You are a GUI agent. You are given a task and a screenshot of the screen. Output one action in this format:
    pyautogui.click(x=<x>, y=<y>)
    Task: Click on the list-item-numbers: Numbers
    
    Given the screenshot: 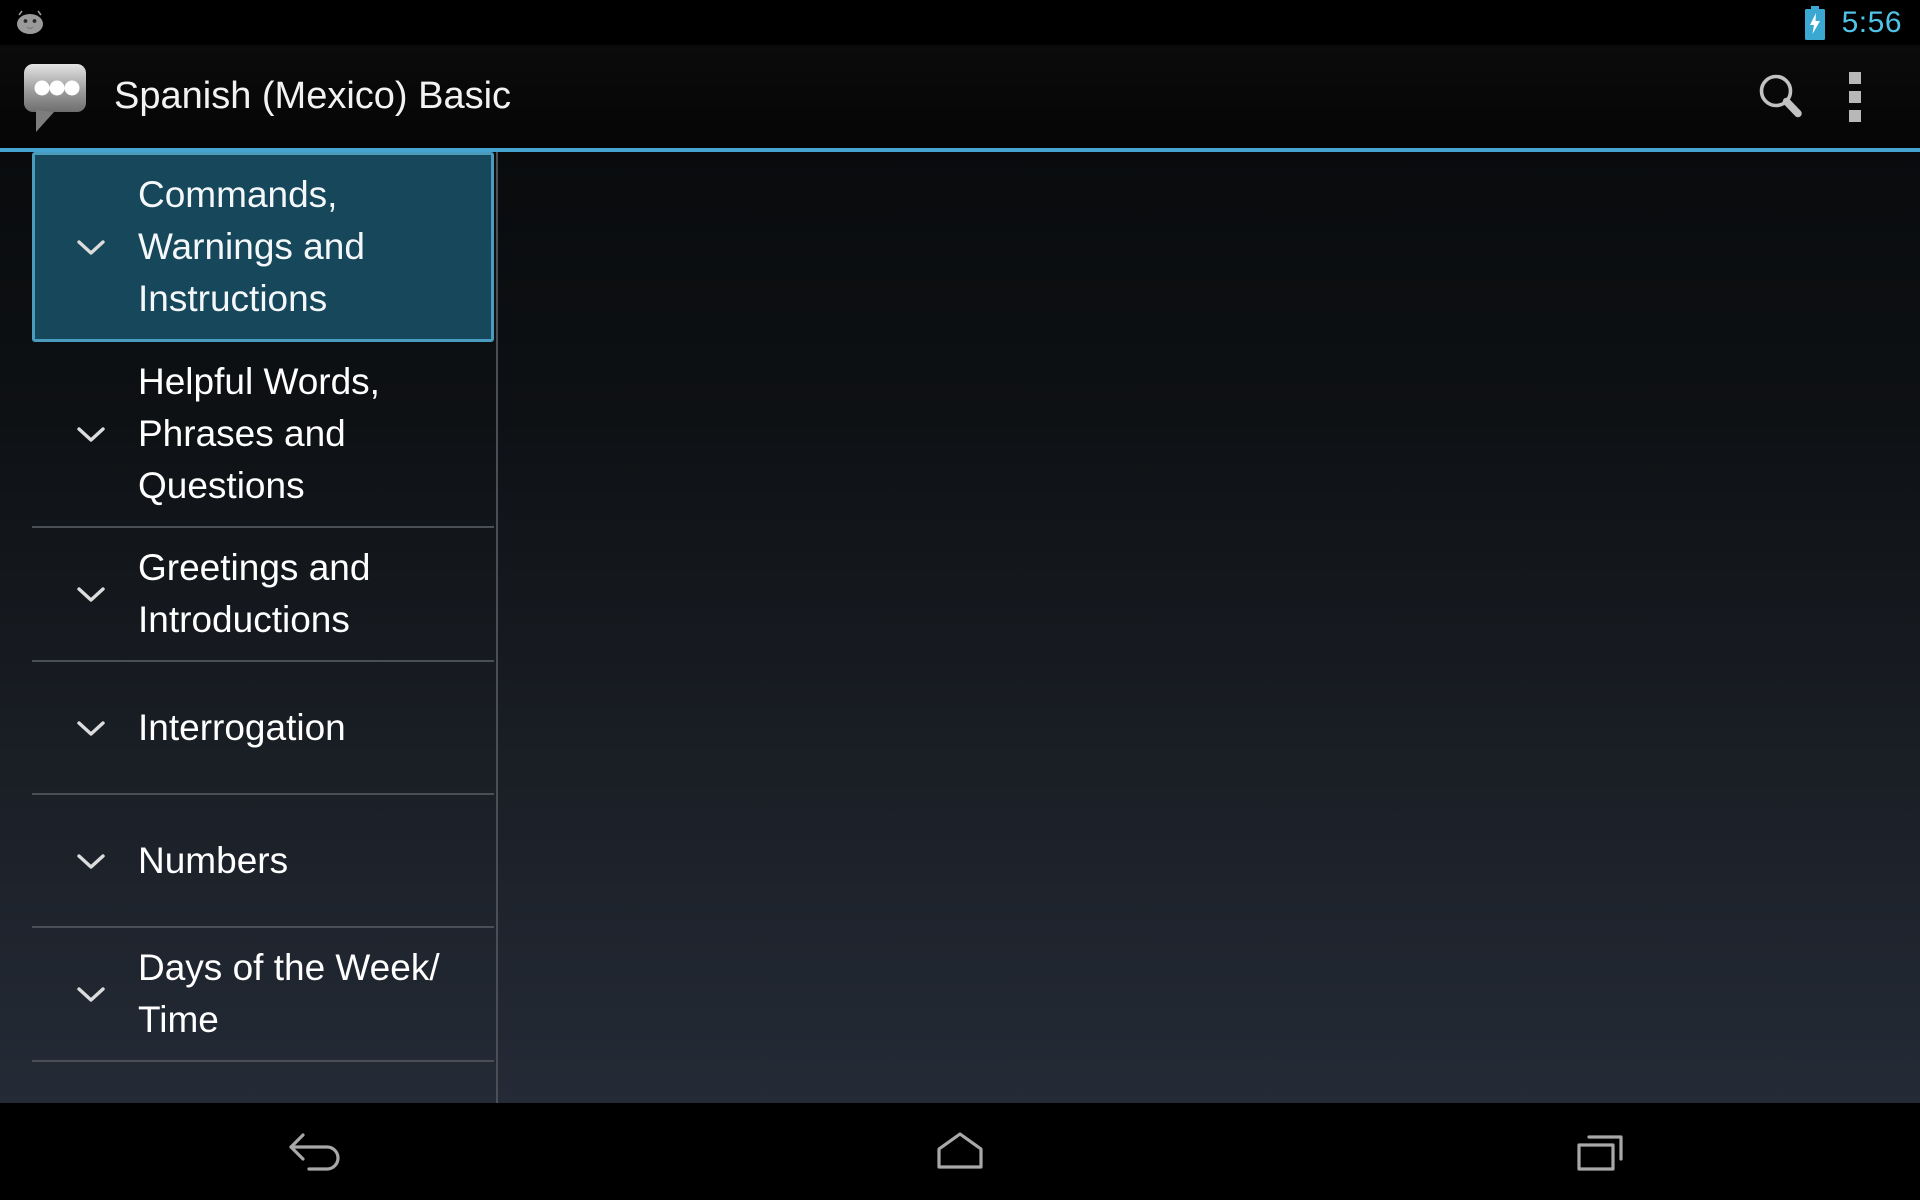 What is the action you would take?
    pyautogui.click(x=263, y=861)
    